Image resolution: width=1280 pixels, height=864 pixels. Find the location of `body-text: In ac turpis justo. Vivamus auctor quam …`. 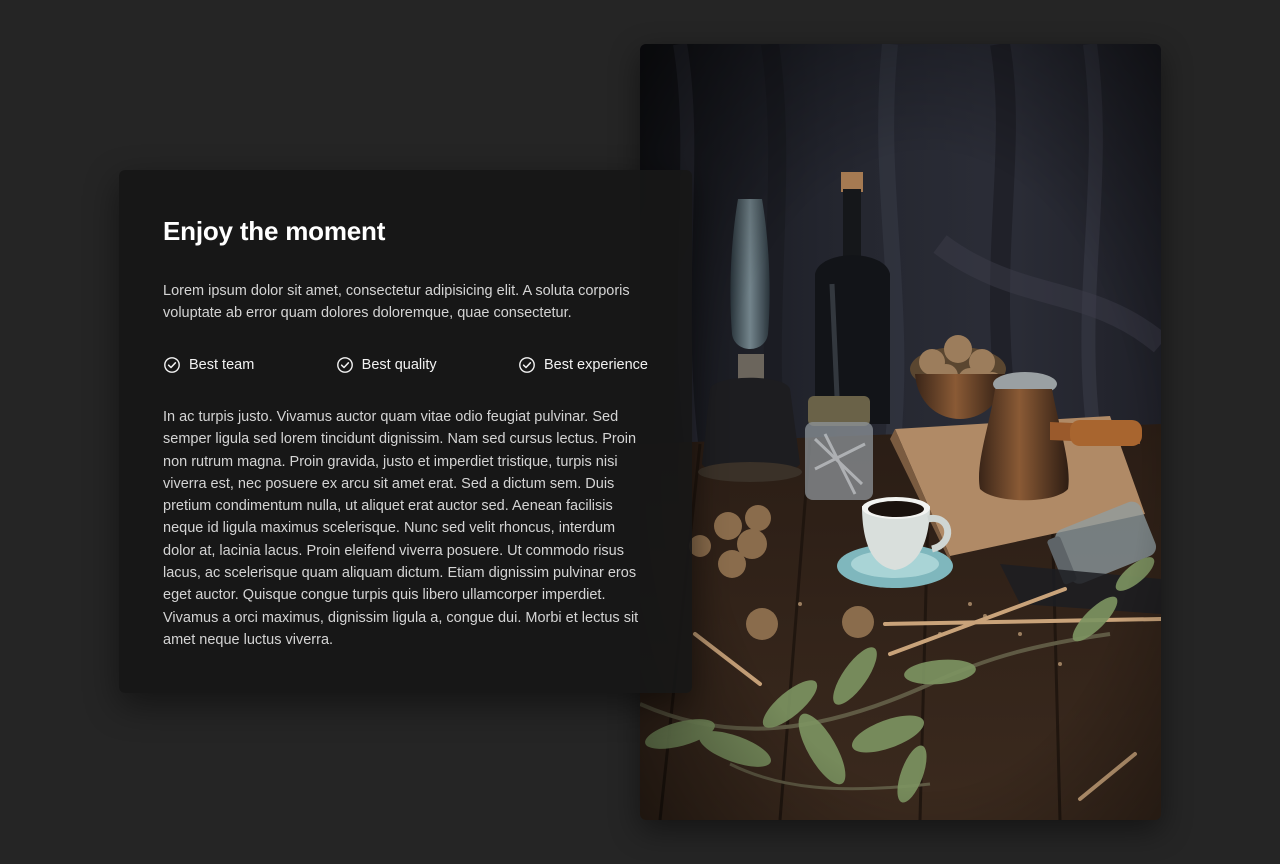

body-text: In ac turpis justo. Vivamus auctor quam … is located at coordinates (401, 528).